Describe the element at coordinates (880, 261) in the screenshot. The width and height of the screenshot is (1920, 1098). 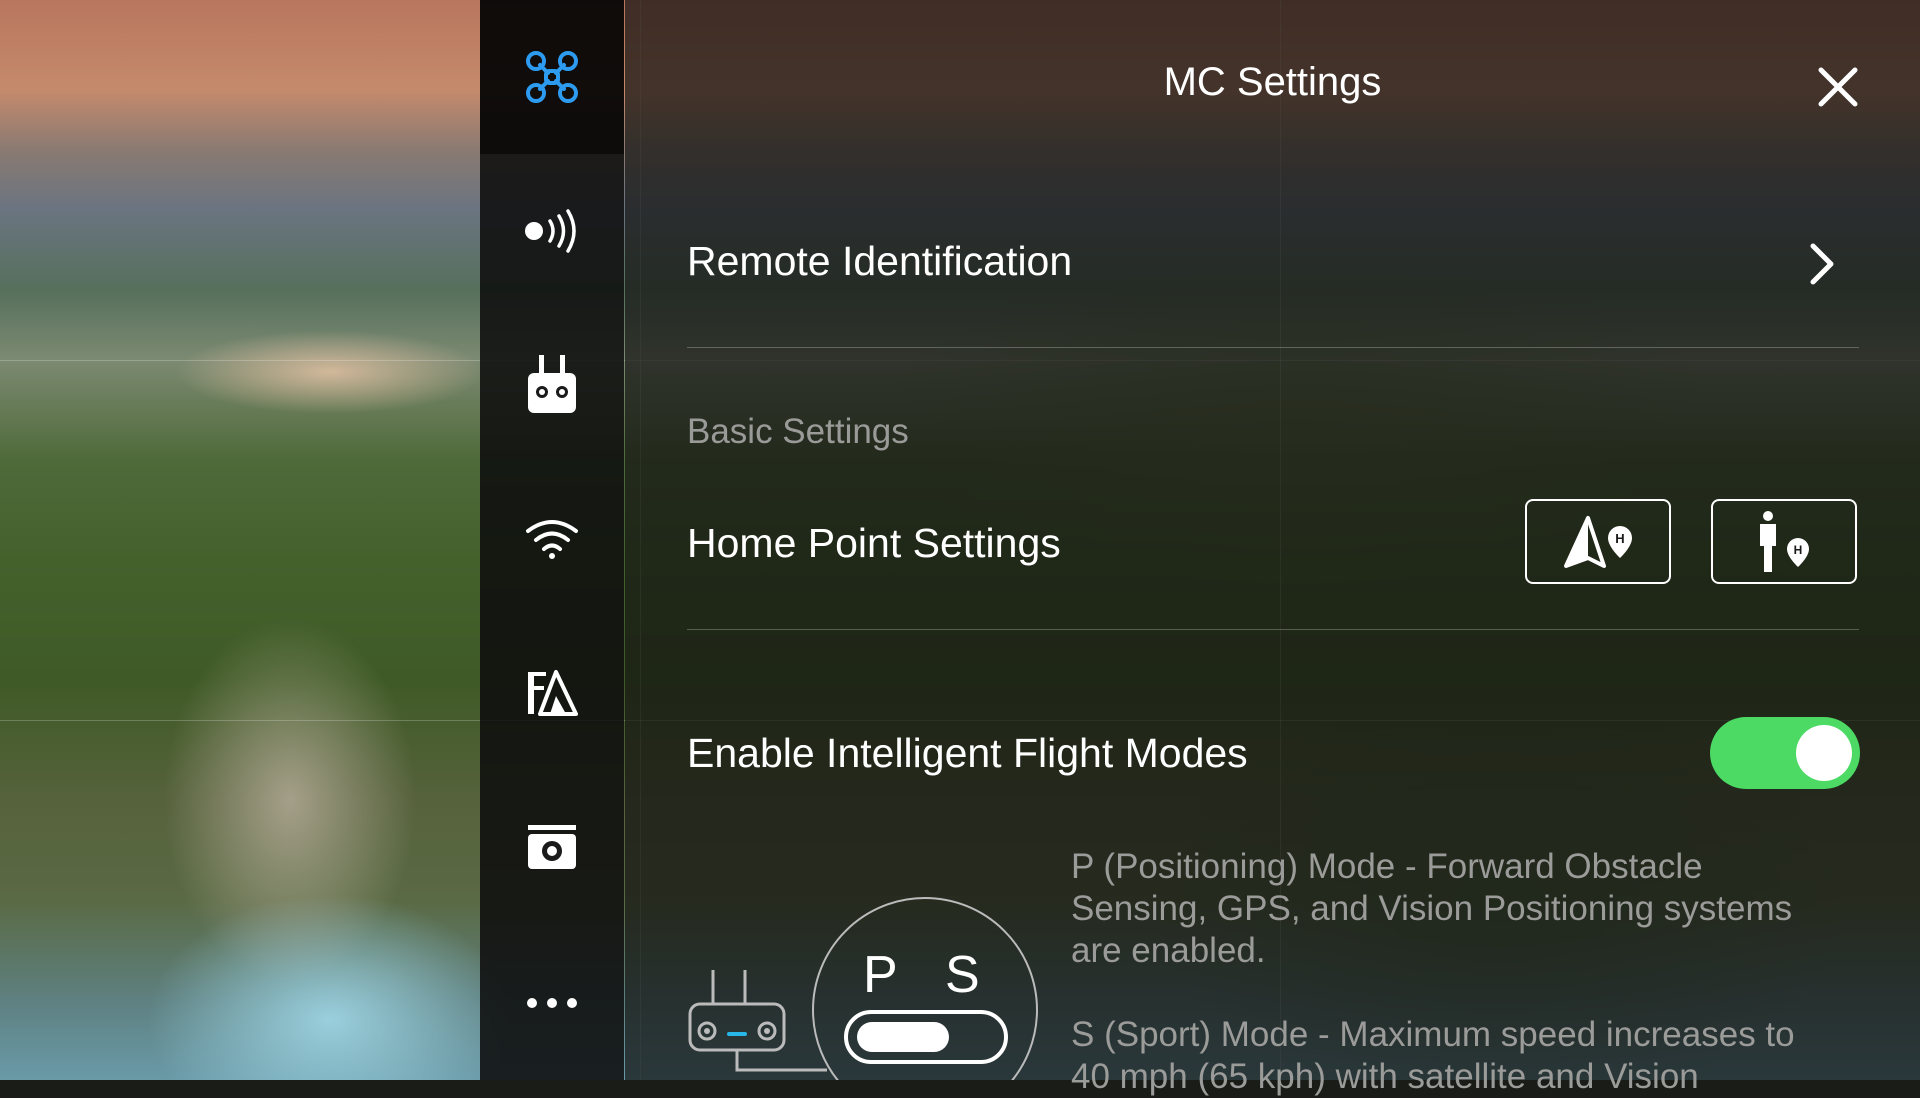
I see `remote-identification-label: Remote Identification` at that location.